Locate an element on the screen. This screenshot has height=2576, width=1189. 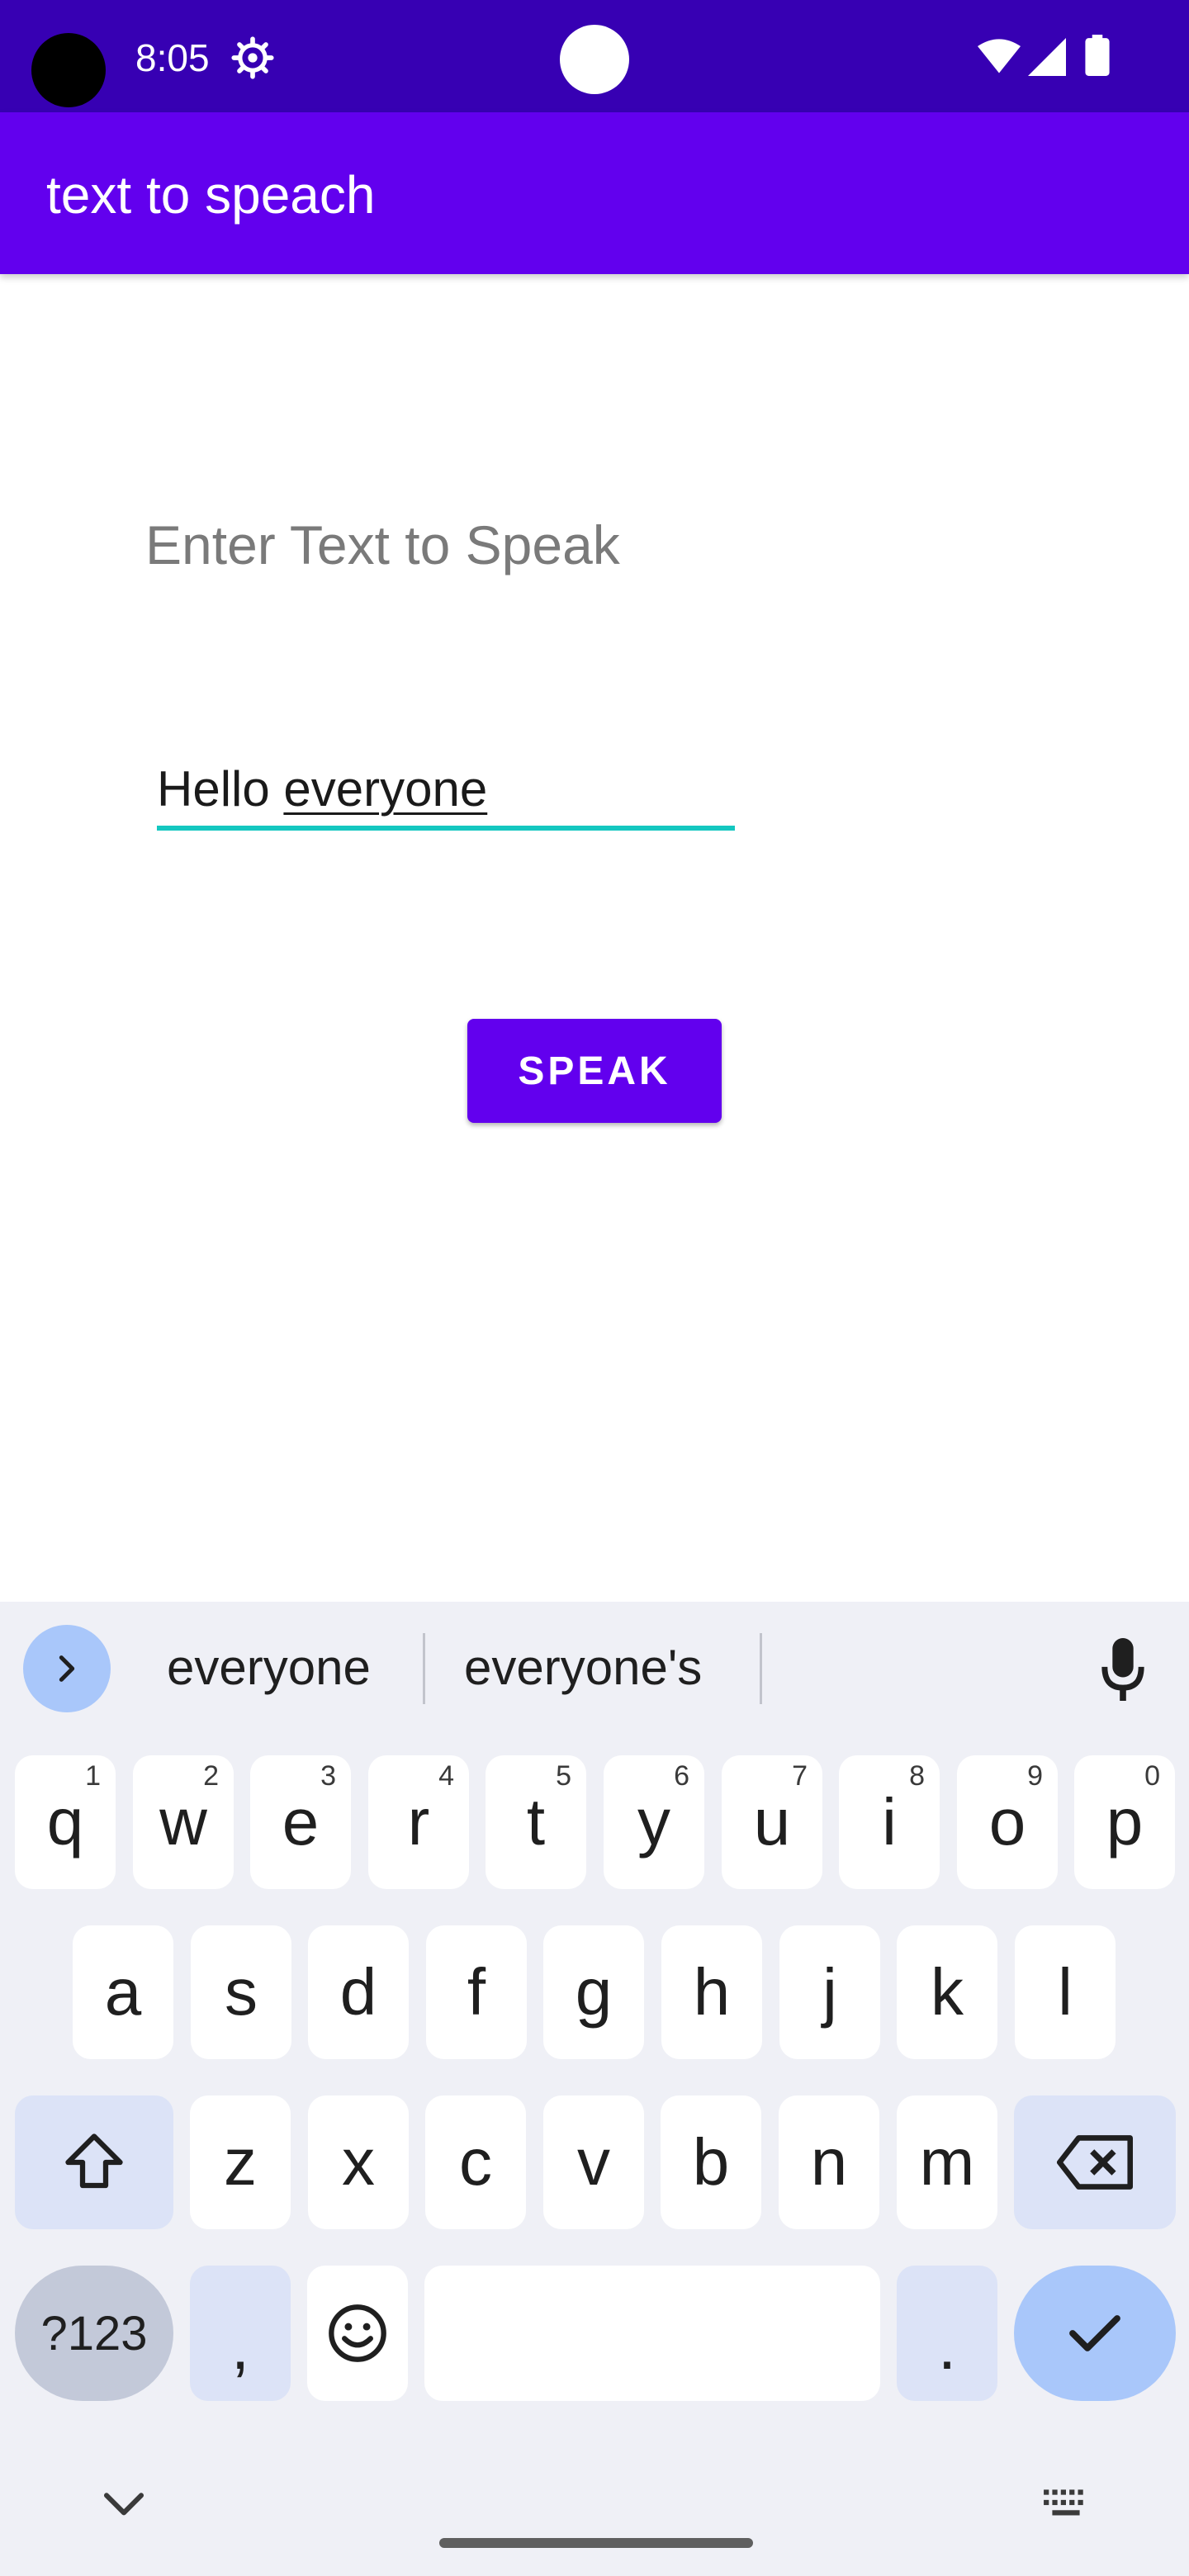
key-label: a is located at coordinates (123, 1992).